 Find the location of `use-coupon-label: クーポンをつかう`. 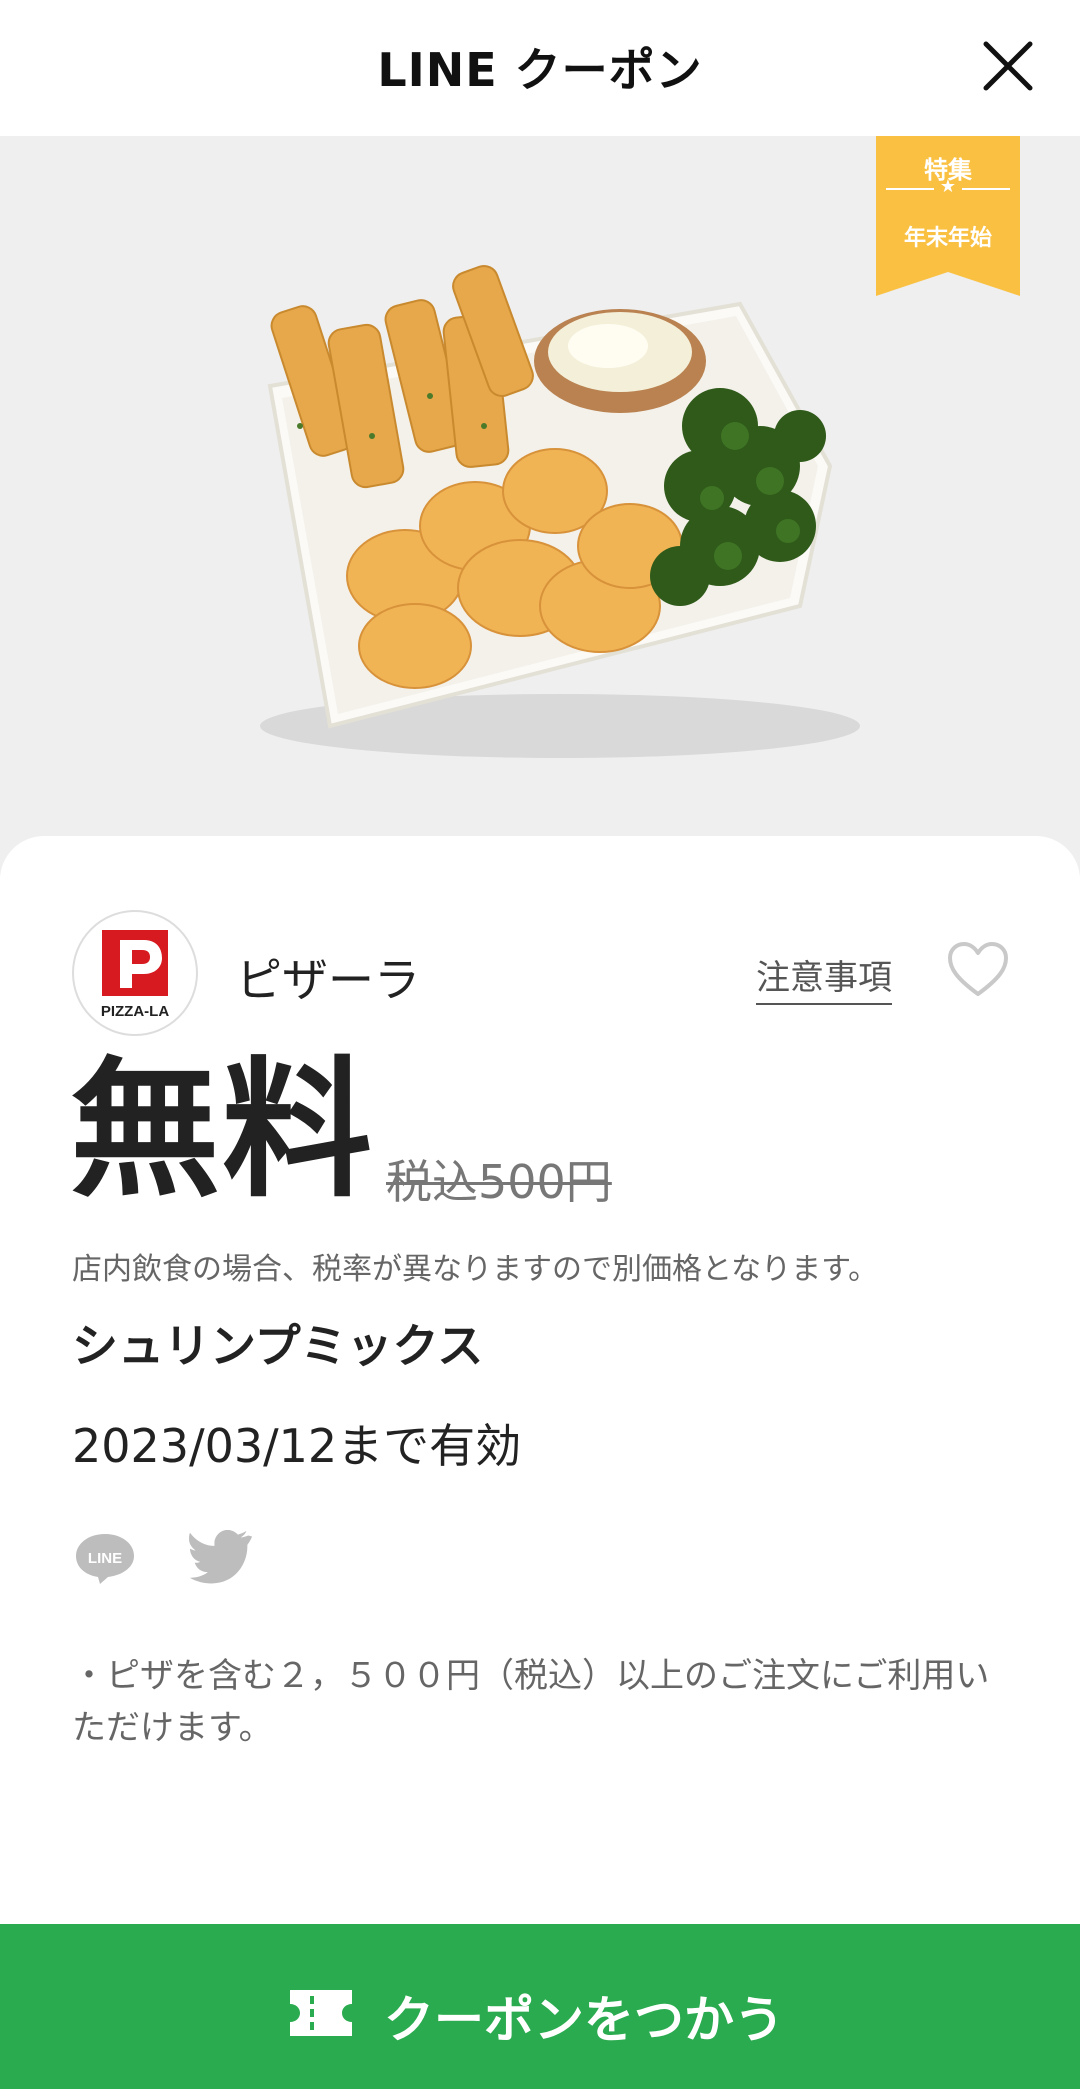

use-coupon-label: クーポンをつかう is located at coordinates (584, 2020).